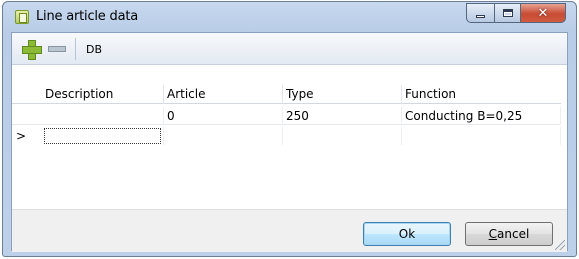  What do you see at coordinates (223, 94) in the screenshot?
I see `column-header-article: Article` at bounding box center [223, 94].